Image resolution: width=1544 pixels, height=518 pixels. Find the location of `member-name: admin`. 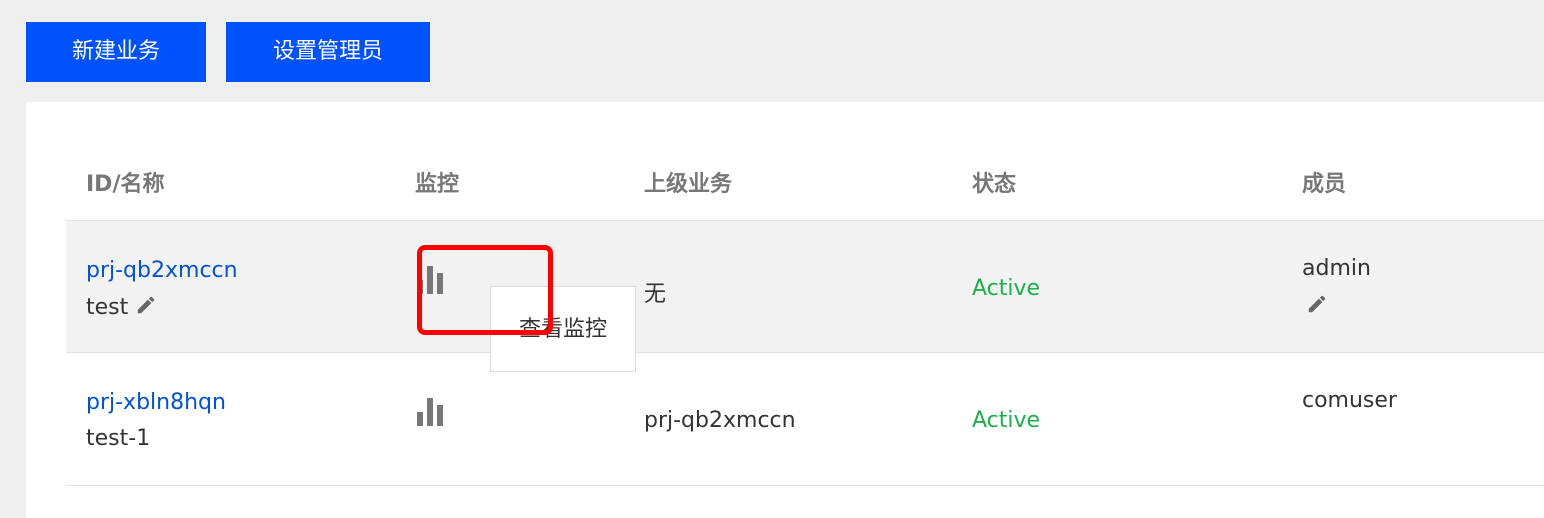

member-name: admin is located at coordinates (1336, 268).